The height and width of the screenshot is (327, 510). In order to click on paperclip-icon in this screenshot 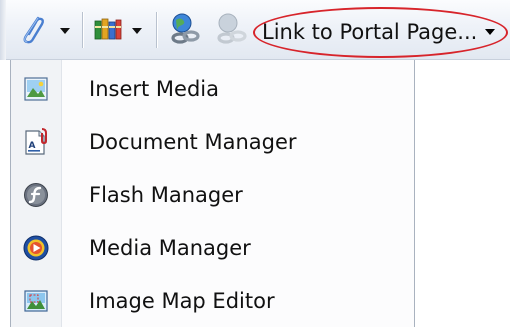, I will do `click(33, 31)`.